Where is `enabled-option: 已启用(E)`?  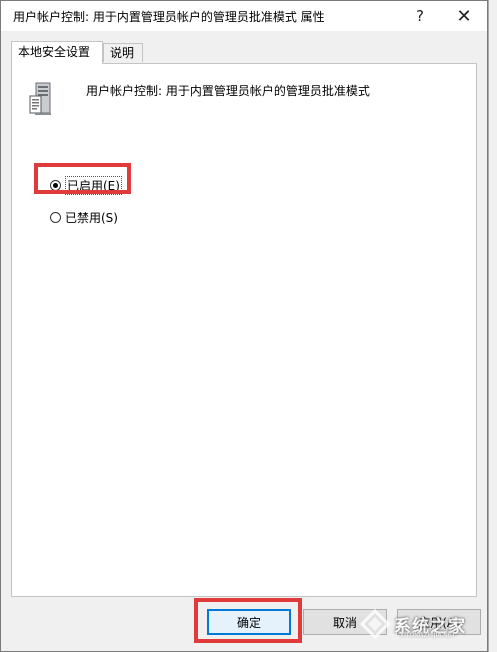 enabled-option: 已启用(E) is located at coordinates (86, 185).